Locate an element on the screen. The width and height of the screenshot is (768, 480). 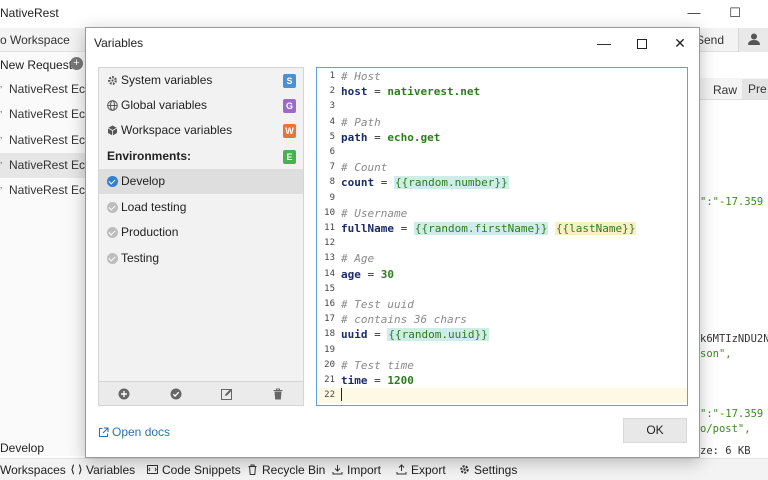
dialog-close-icon: ✕ is located at coordinates (680, 43).